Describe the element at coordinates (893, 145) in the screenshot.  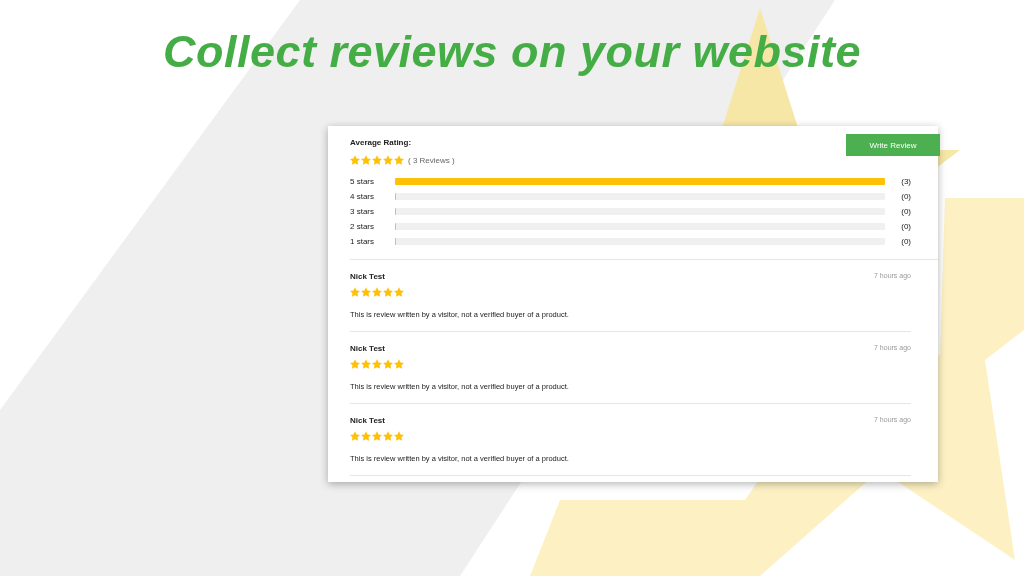
I see `write-review-button: Write Review` at that location.